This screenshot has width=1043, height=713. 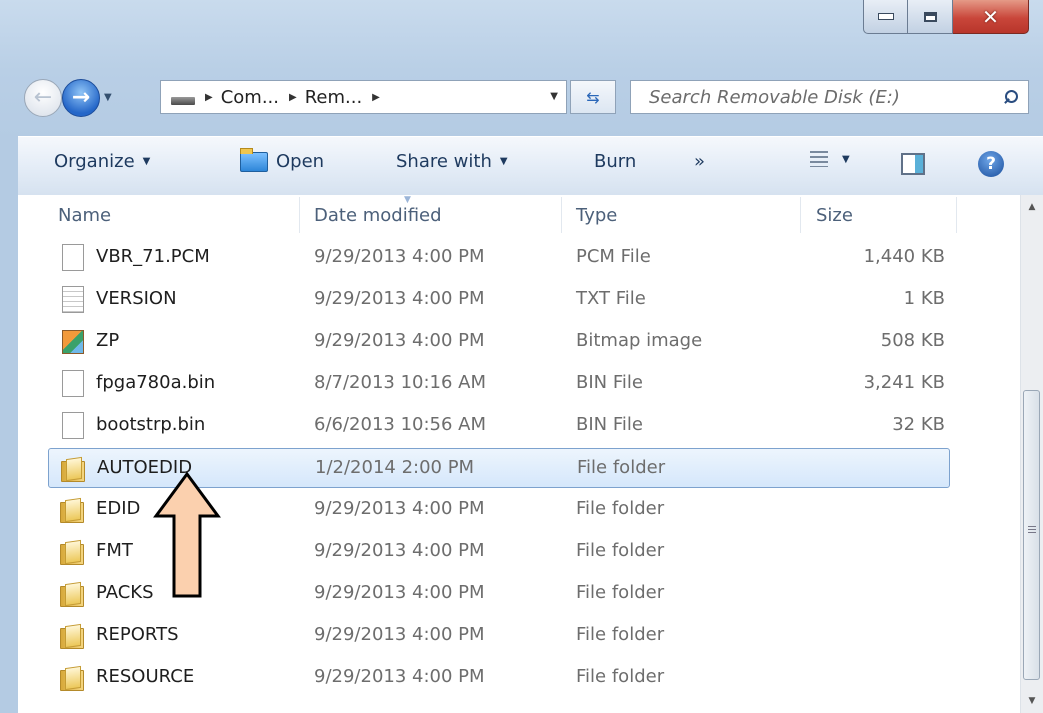 What do you see at coordinates (904, 256) in the screenshot?
I see `file-size: 1,440 KB` at bounding box center [904, 256].